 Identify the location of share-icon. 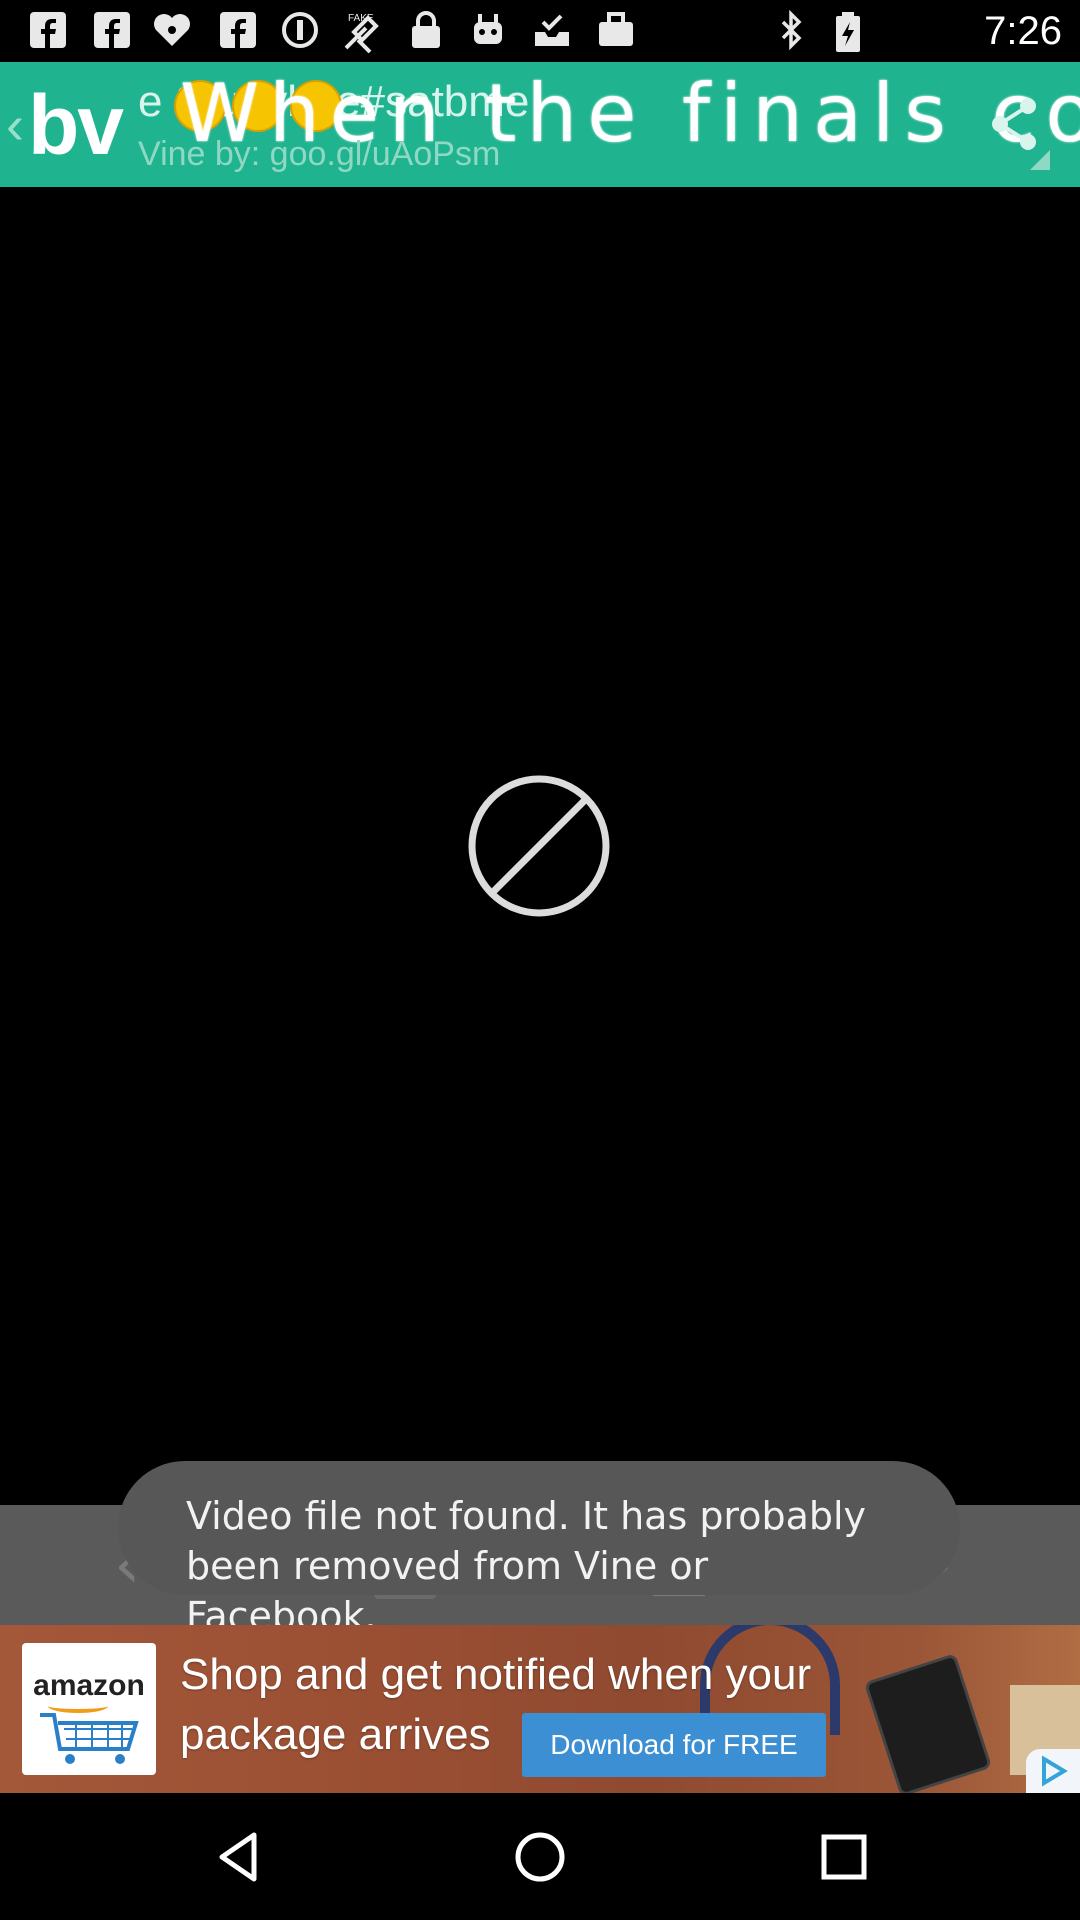
(1016, 124).